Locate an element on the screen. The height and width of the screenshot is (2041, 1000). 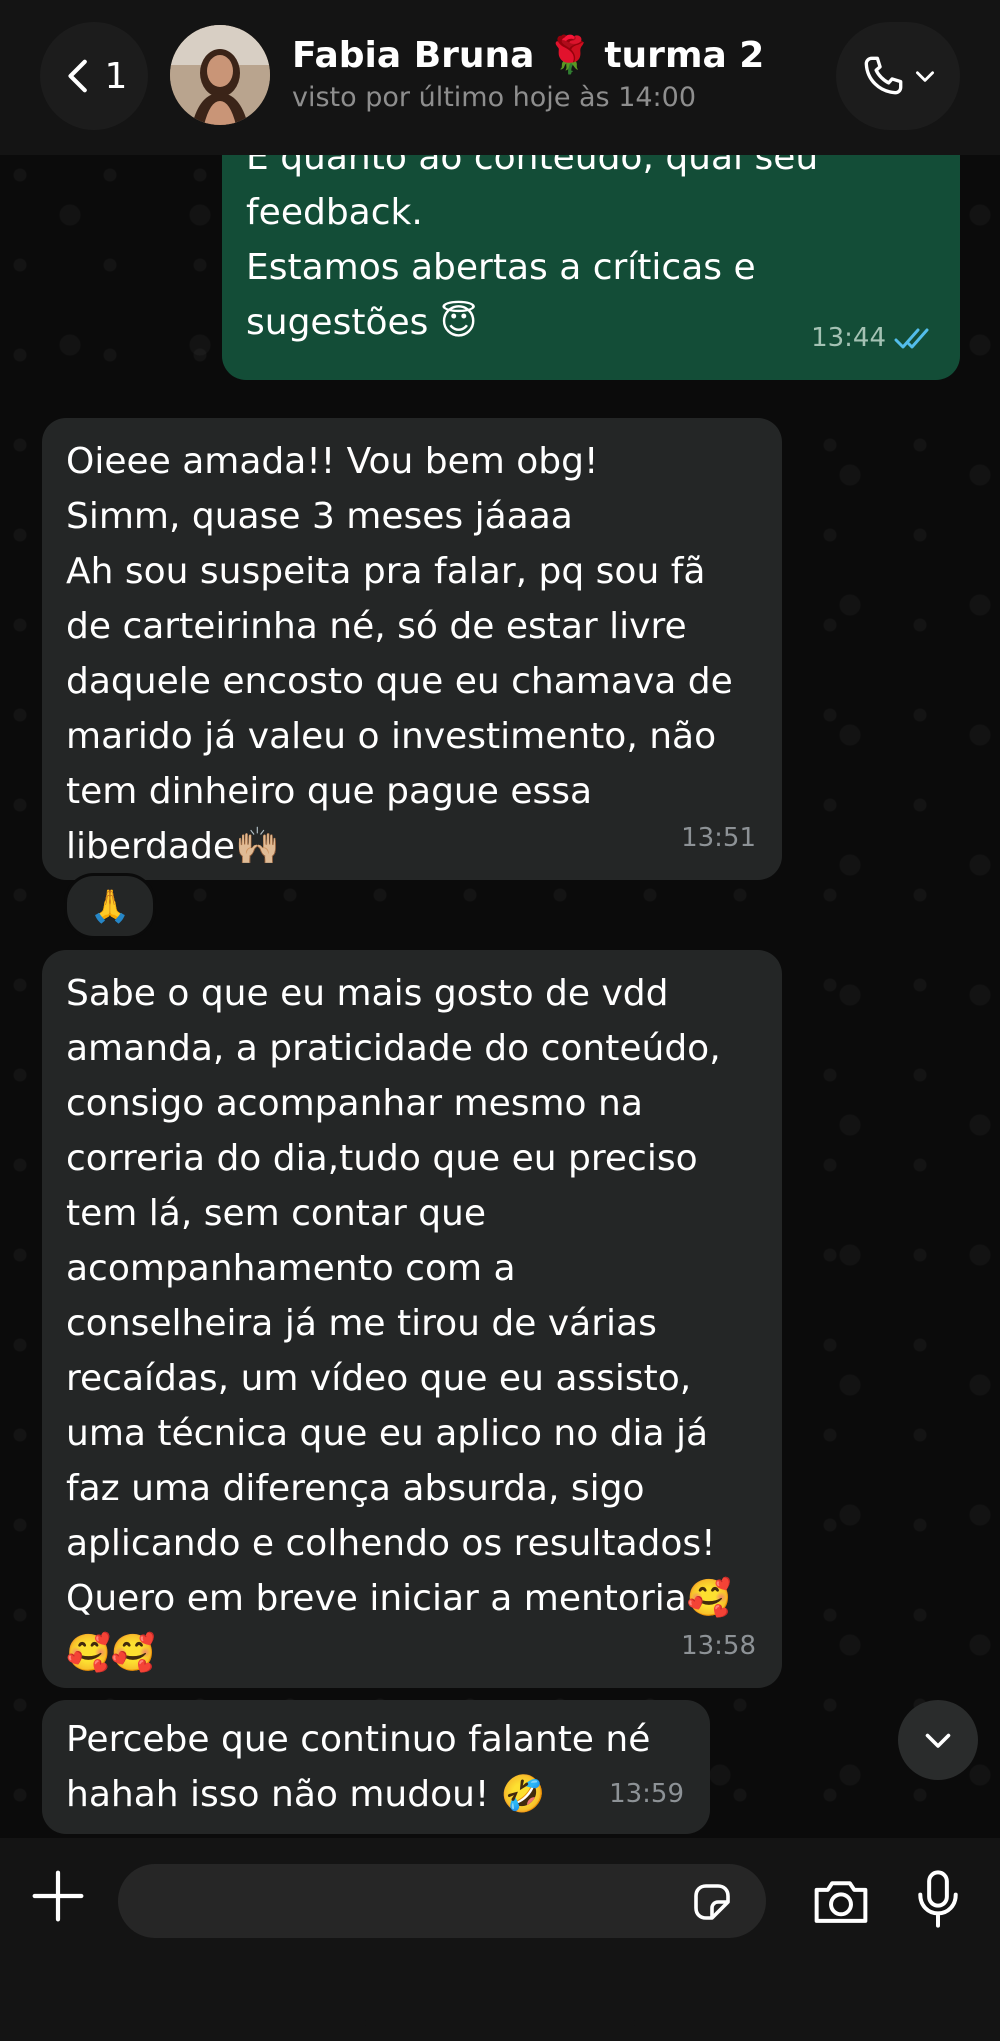
message-timestamp: 13:51 is located at coordinates (718, 838).